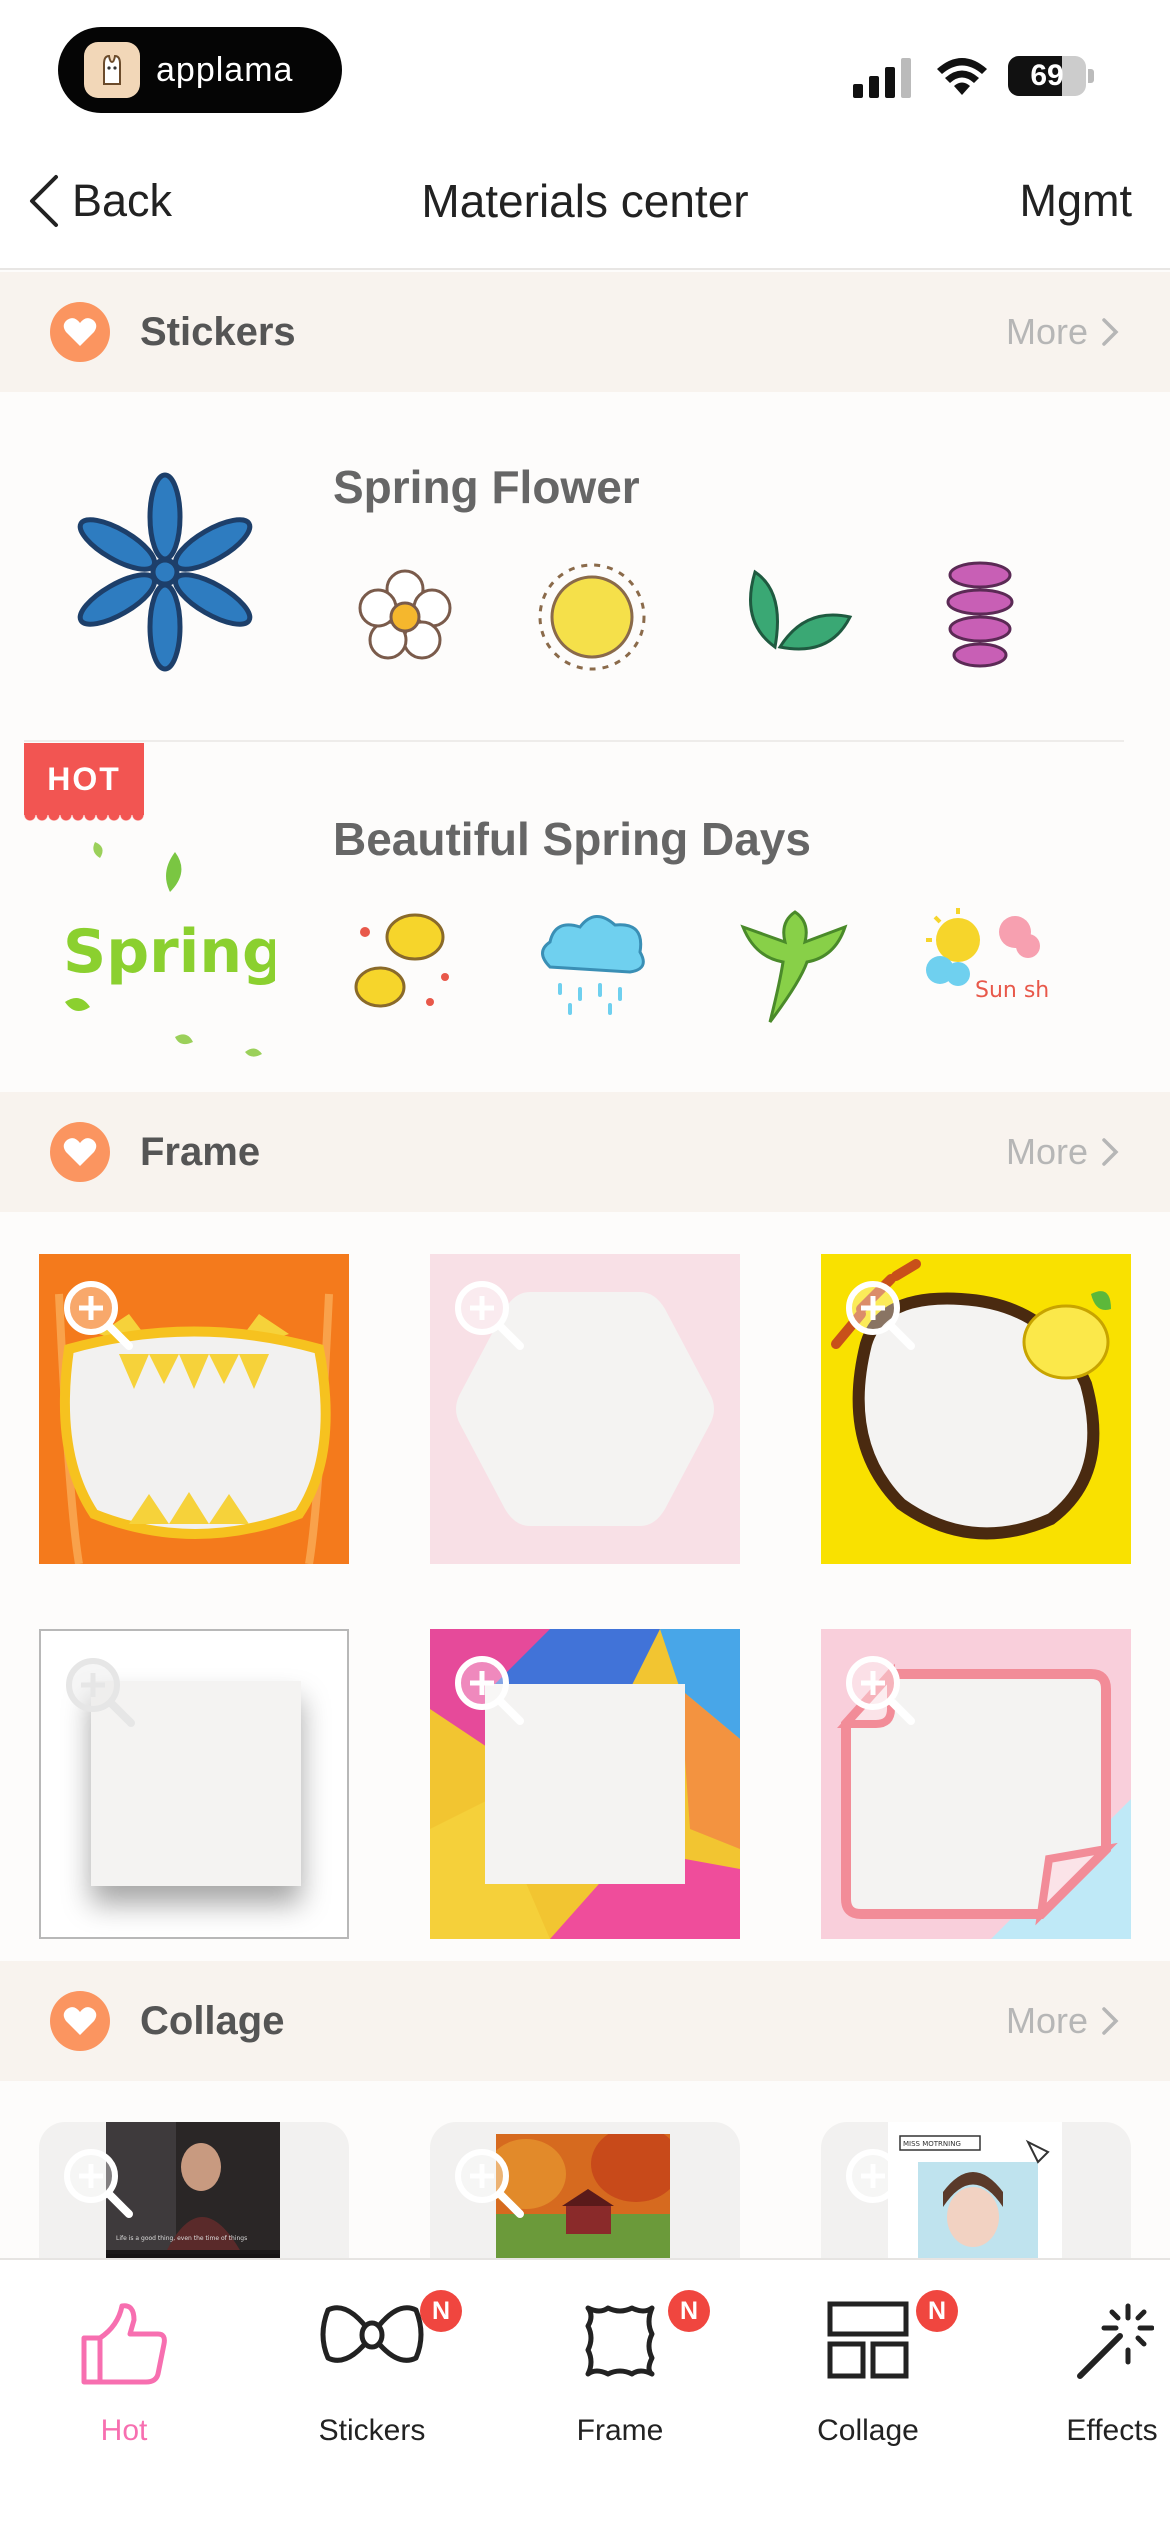 The width and height of the screenshot is (1170, 2532). Describe the element at coordinates (585, 1152) in the screenshot. I see `frame-section-header: Frame More` at that location.